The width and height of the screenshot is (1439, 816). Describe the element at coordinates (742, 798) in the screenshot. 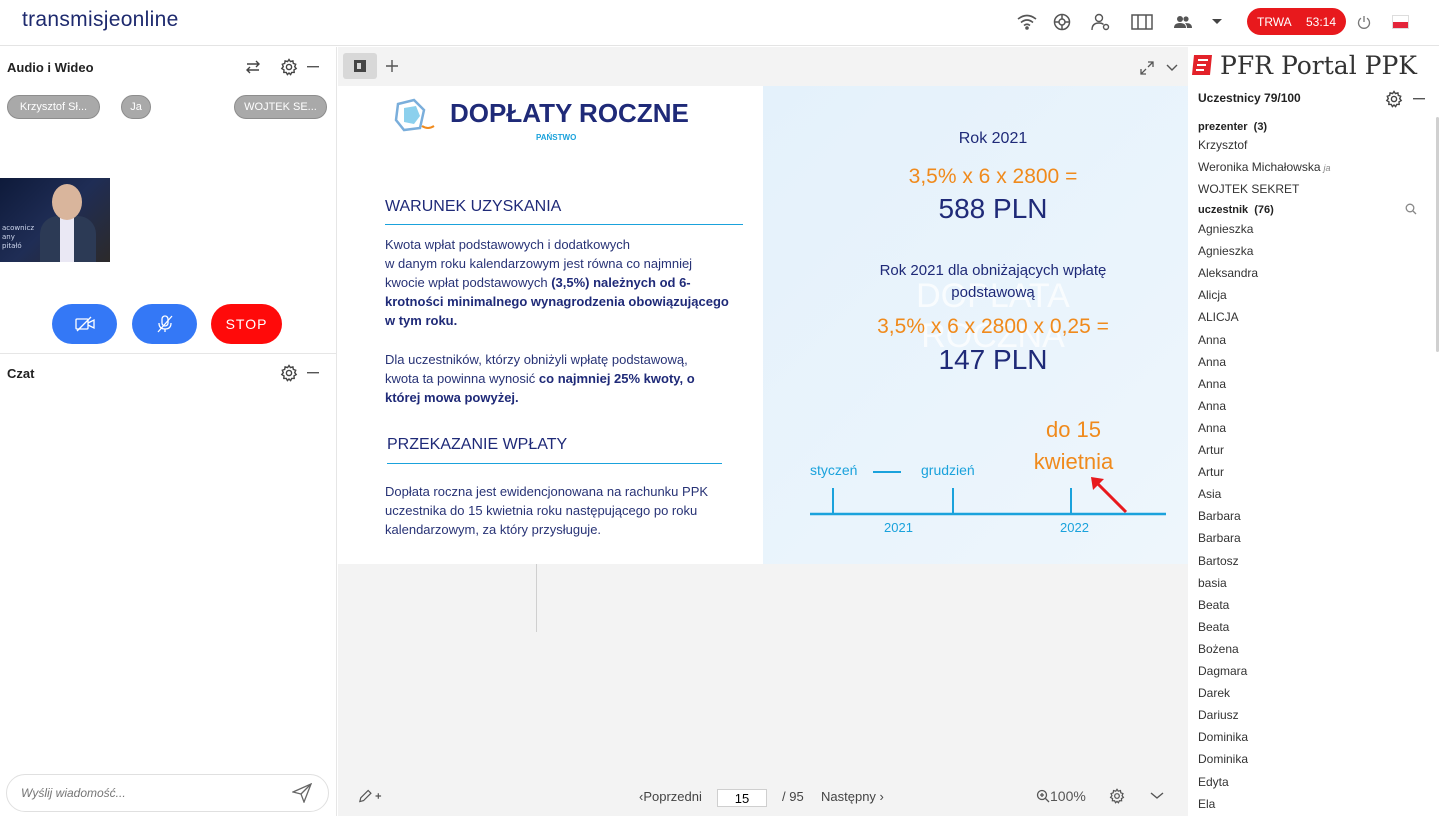

I see `page-number-input` at that location.